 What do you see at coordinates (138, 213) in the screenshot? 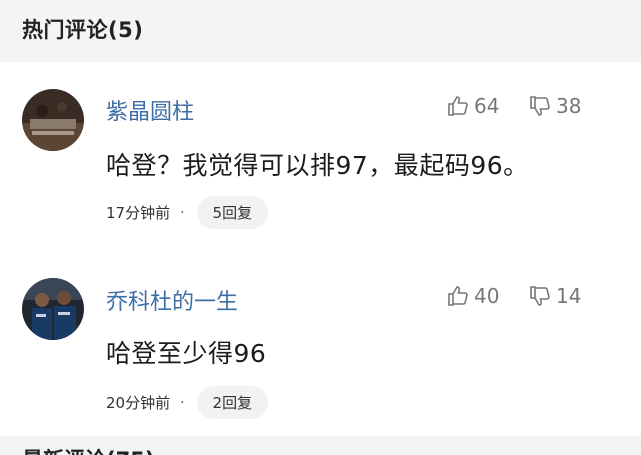
I see `comment-time: 17分钟前` at bounding box center [138, 213].